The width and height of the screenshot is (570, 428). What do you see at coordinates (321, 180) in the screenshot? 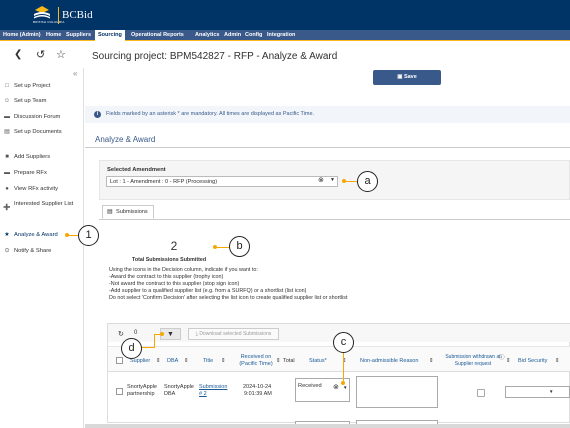
I see `clear-selection-icon: ⊗` at bounding box center [321, 180].